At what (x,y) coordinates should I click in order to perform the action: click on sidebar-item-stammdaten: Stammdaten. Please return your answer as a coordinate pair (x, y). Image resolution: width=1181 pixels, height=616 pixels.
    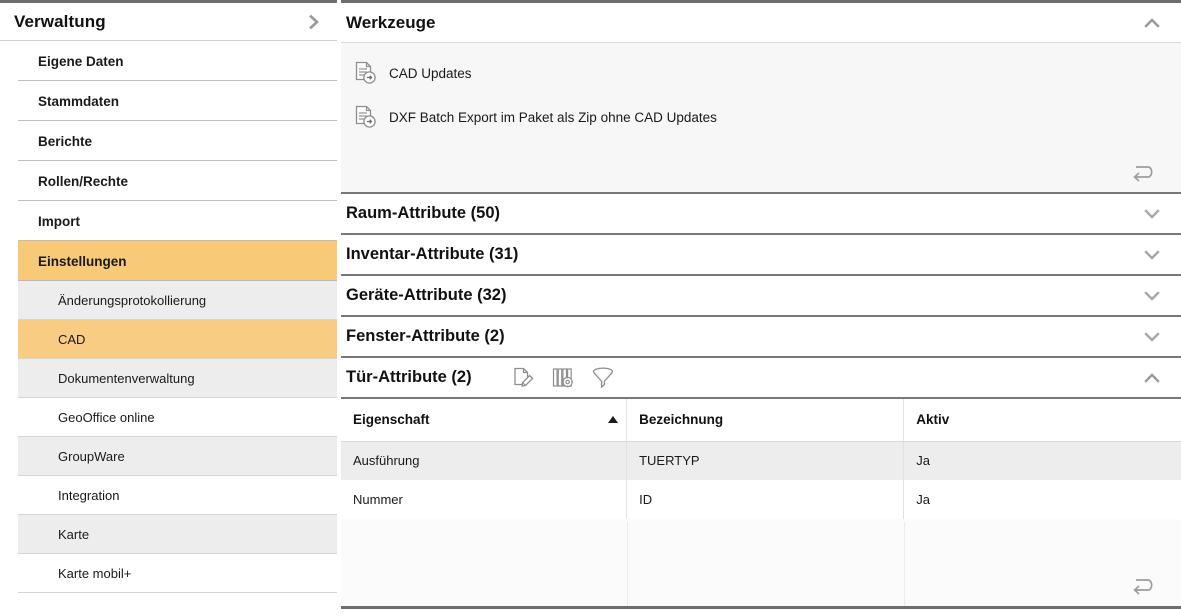
    Looking at the image, I should click on (168, 101).